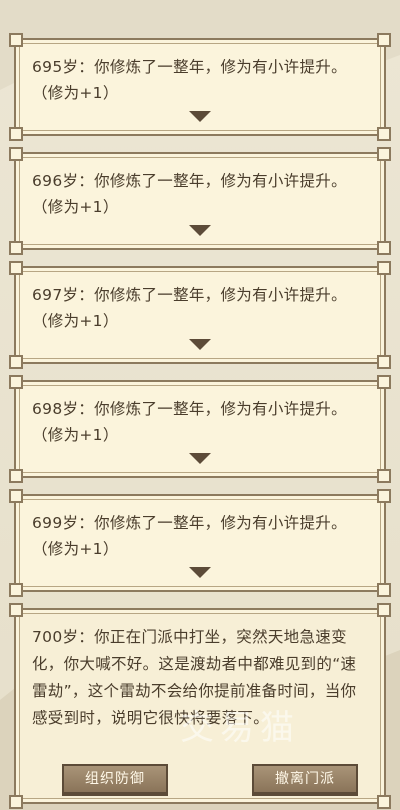 The image size is (400, 810). What do you see at coordinates (189, 80) in the screenshot?
I see `log-entry-text: 695岁：你修炼了一整年，修为有小许提升。（修为+1）` at bounding box center [189, 80].